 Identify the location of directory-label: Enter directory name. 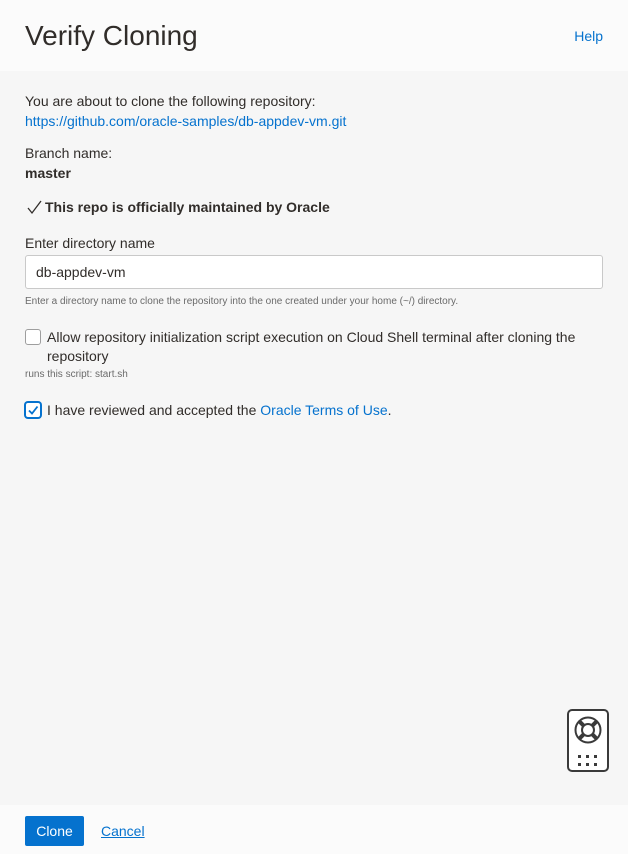
(90, 243).